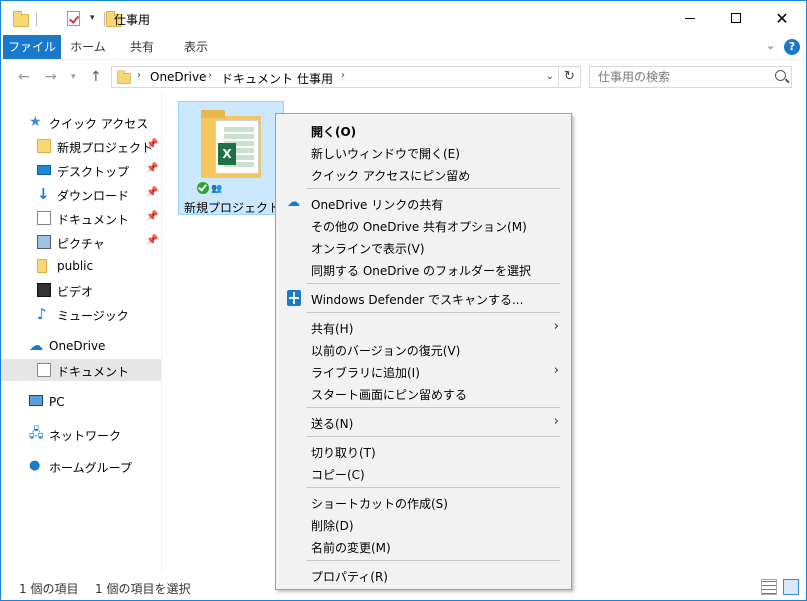  Describe the element at coordinates (44, 370) in the screenshot. I see `document-icon` at that location.